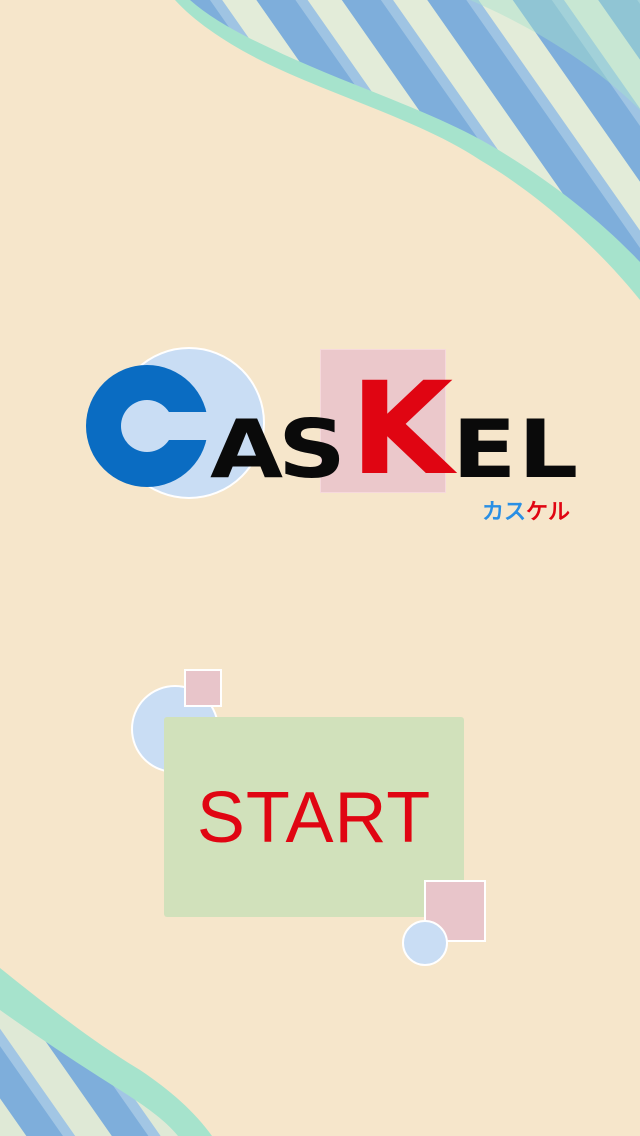 Image resolution: width=640 pixels, height=1136 pixels. I want to click on logo-wordmark: A S K E L, so click(394, 430).